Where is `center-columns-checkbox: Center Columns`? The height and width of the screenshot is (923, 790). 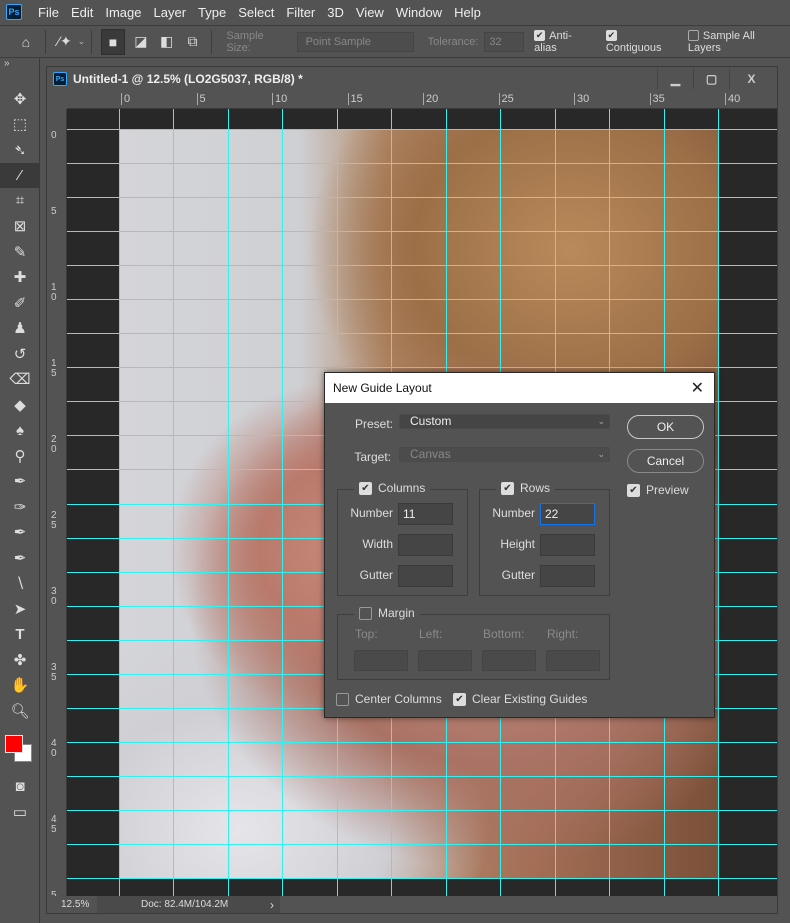 center-columns-checkbox: Center Columns is located at coordinates (389, 699).